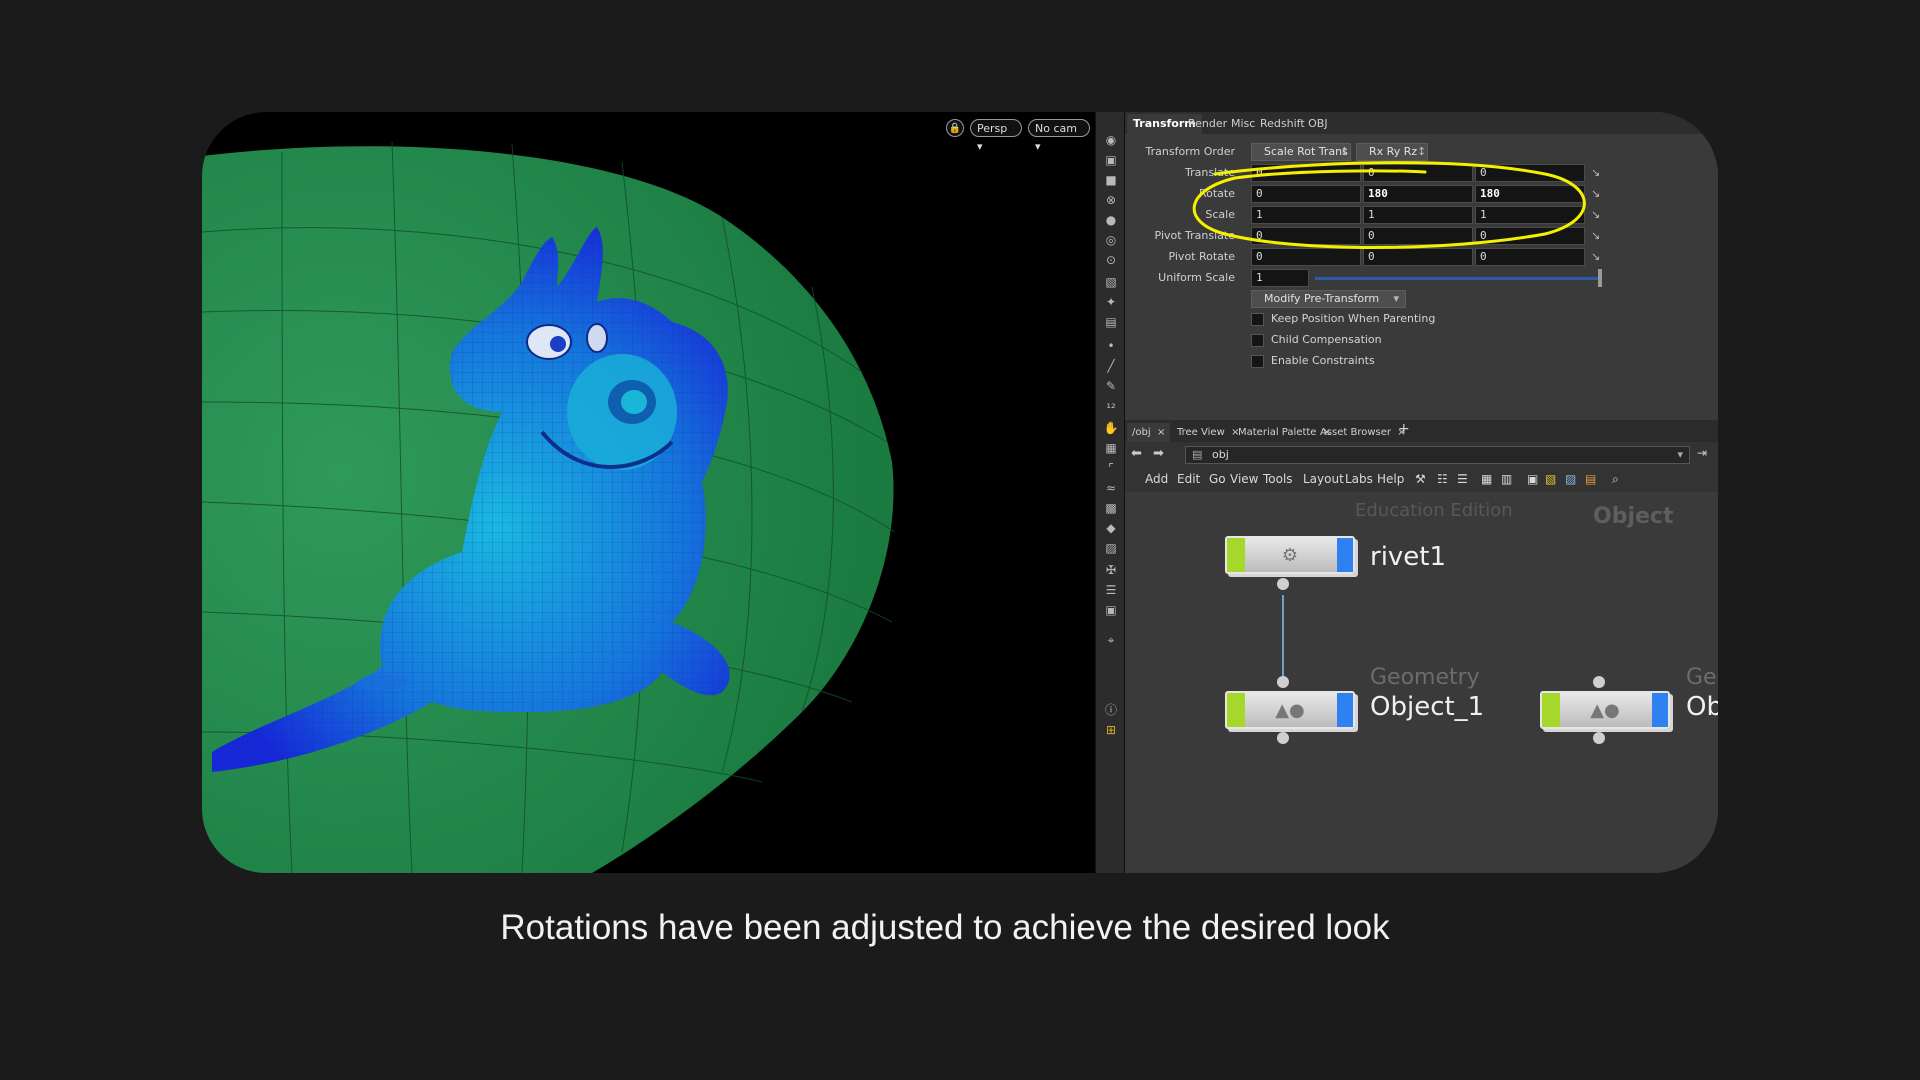 This screenshot has width=1920, height=1080. What do you see at coordinates (1323, 479) in the screenshot?
I see `menu-layout: Layout` at bounding box center [1323, 479].